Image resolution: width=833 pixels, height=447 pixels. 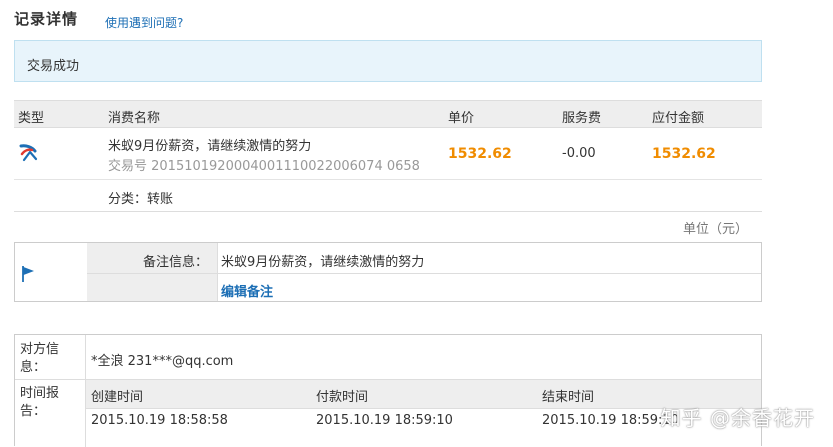 What do you see at coordinates (610, 420) in the screenshot?
I see `end-time-value: 2015.10.19 18:59:10` at bounding box center [610, 420].